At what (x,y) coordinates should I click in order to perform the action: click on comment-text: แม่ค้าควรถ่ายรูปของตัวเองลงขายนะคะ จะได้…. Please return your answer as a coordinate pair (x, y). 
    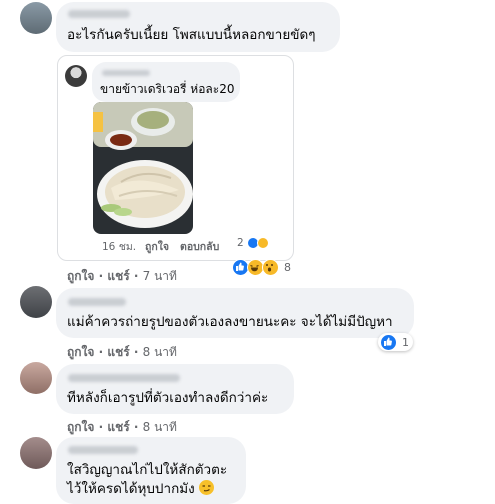
    Looking at the image, I should click on (230, 322).